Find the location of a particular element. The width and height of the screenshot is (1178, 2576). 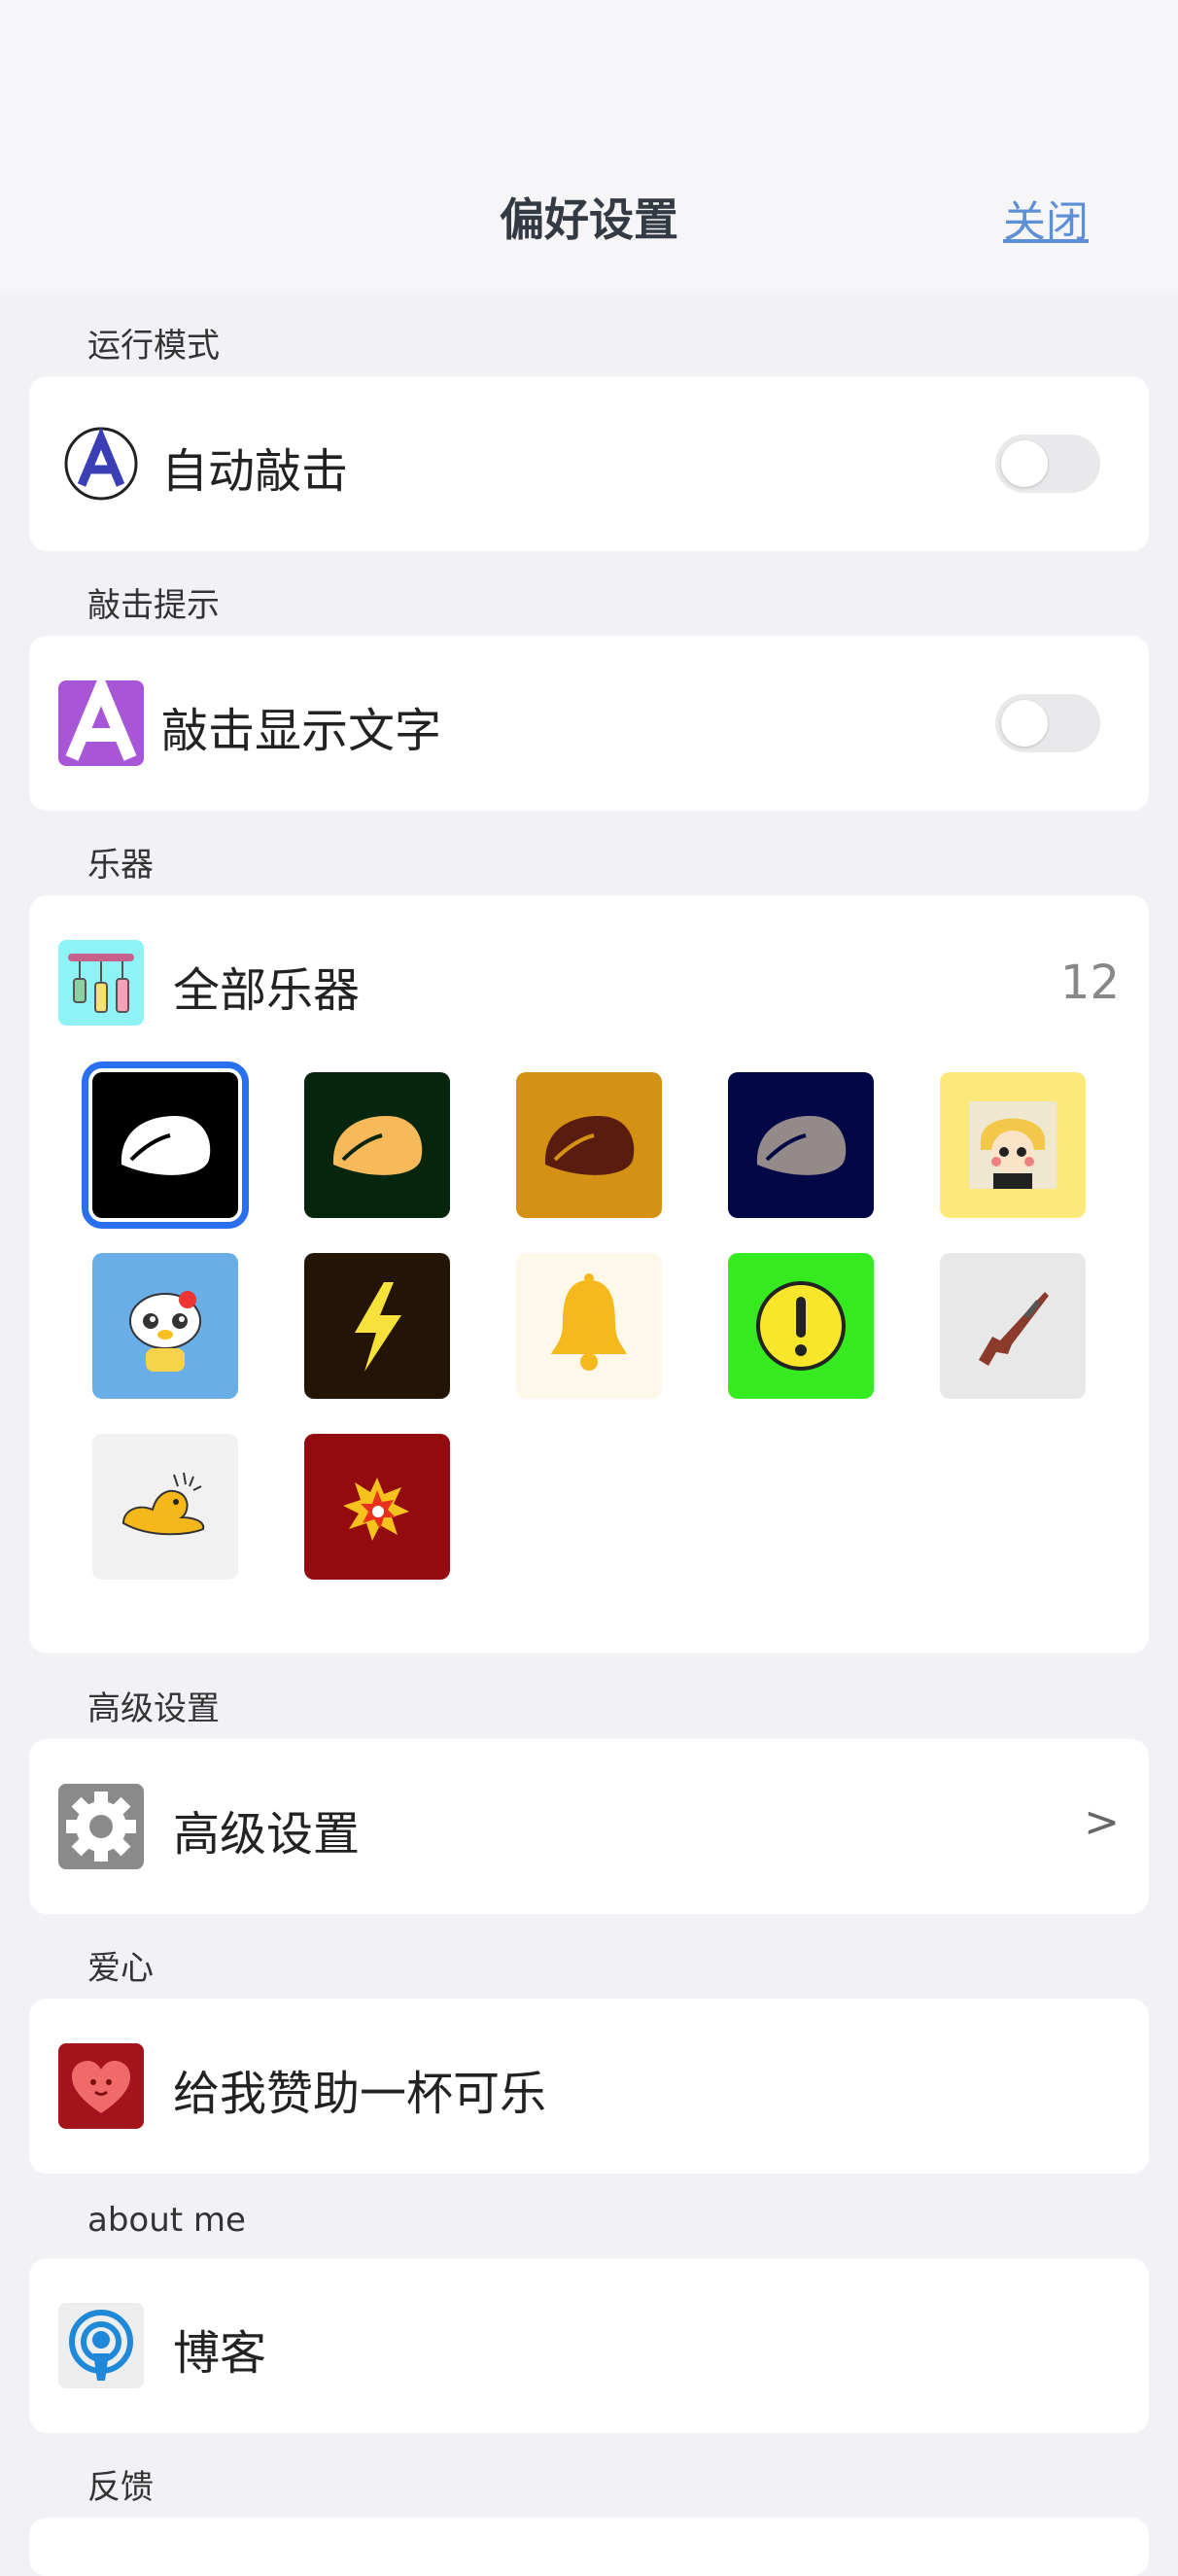

advanced-settings-label: 高级设置 is located at coordinates (267, 1834).